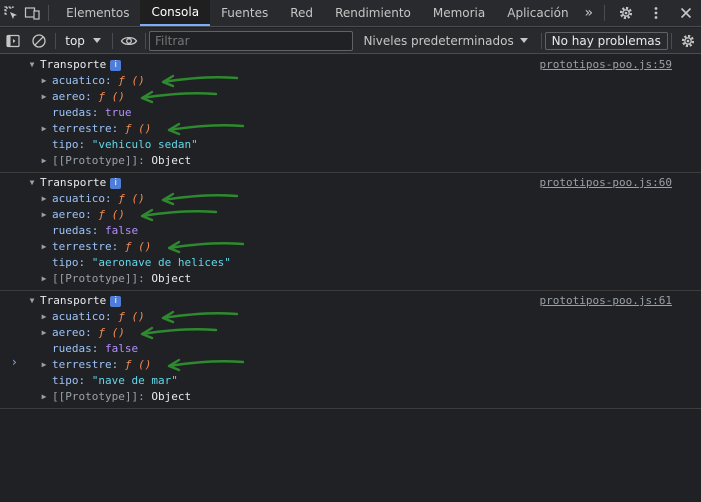 The width and height of the screenshot is (701, 502). What do you see at coordinates (537, 13) in the screenshot?
I see `tab-aplicaci-n: Aplicación` at bounding box center [537, 13].